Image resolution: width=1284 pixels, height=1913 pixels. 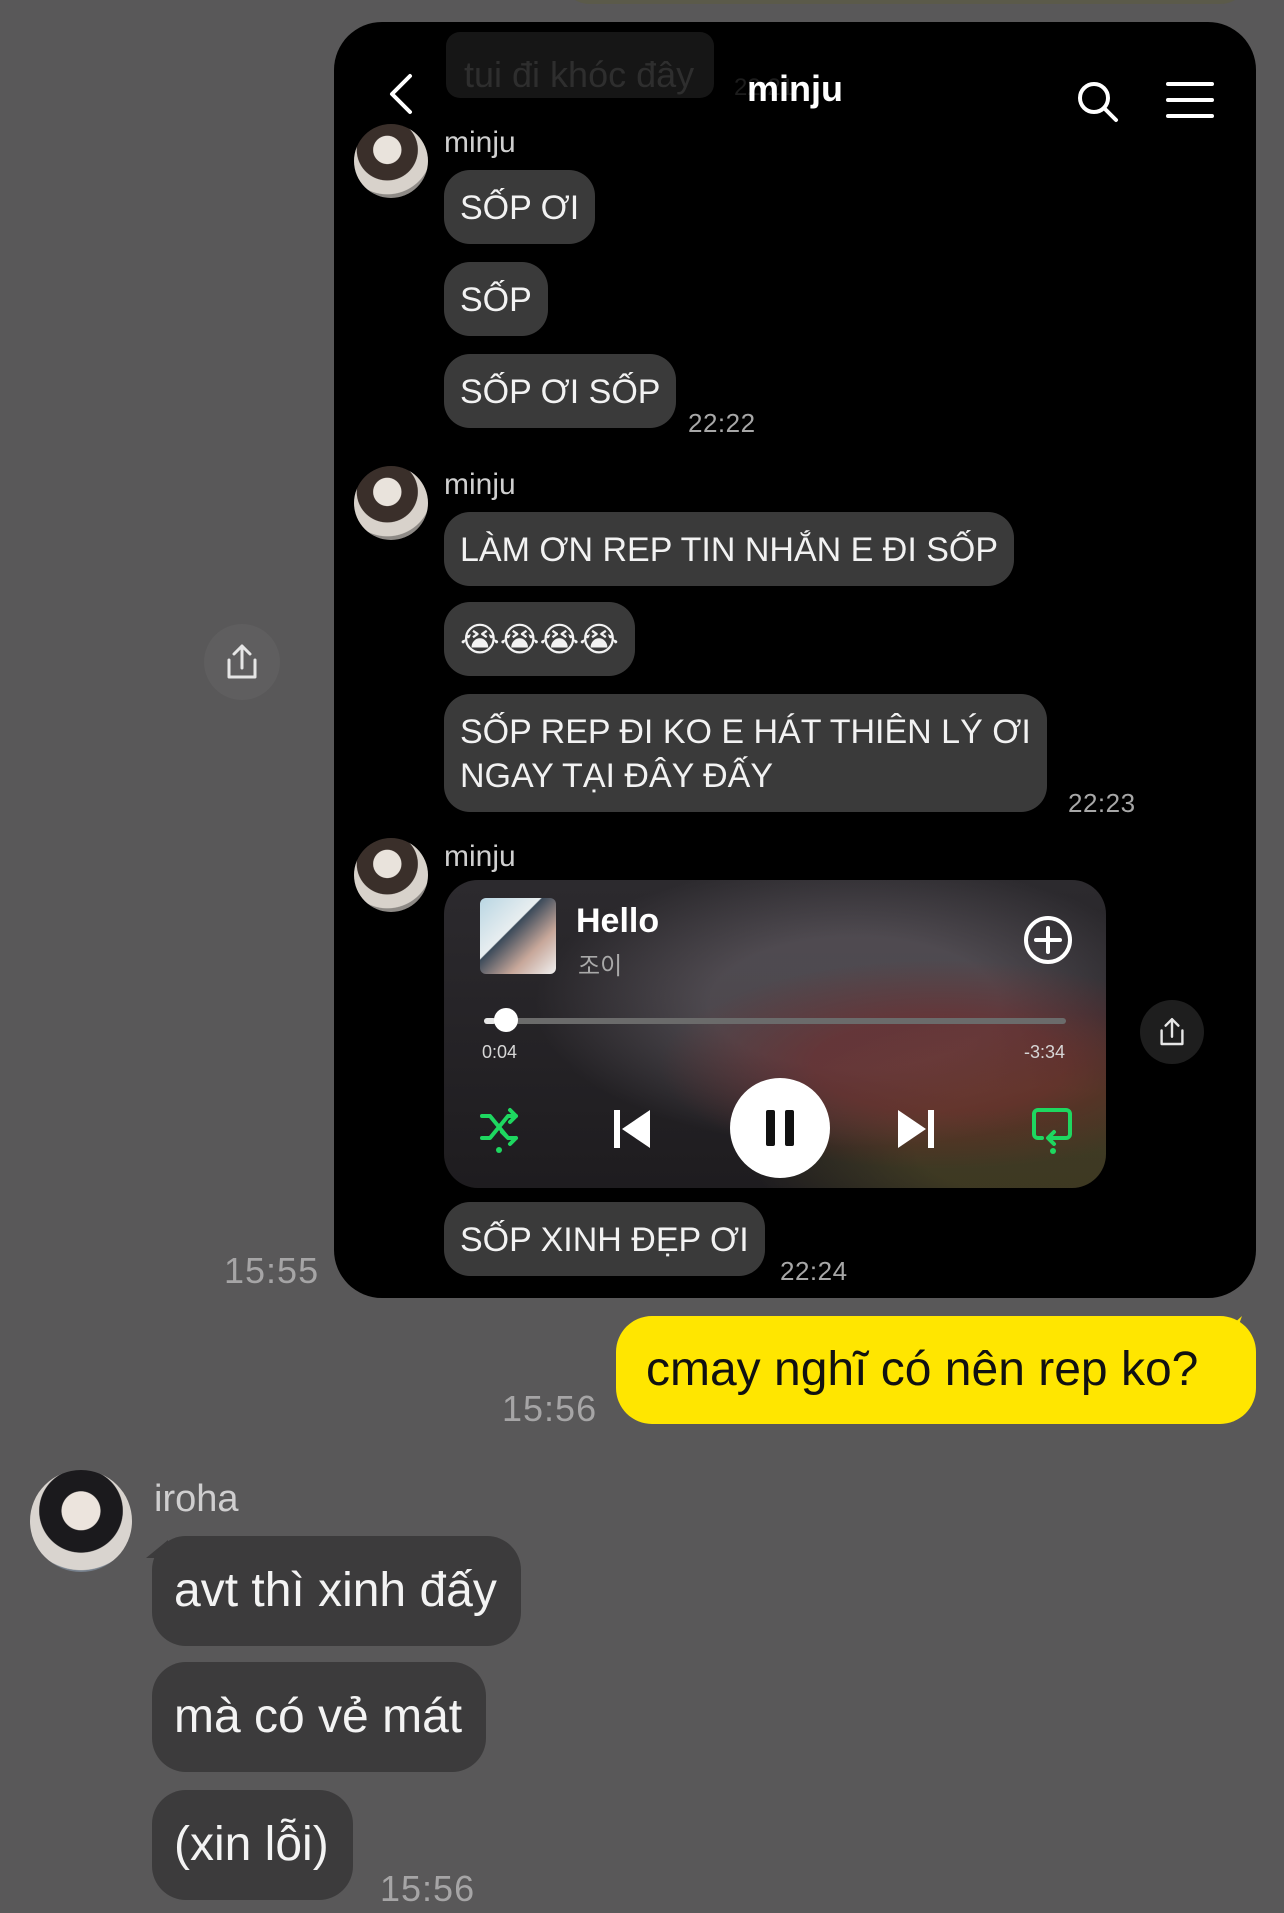 What do you see at coordinates (1053, 1129) in the screenshot?
I see `repeat-icon` at bounding box center [1053, 1129].